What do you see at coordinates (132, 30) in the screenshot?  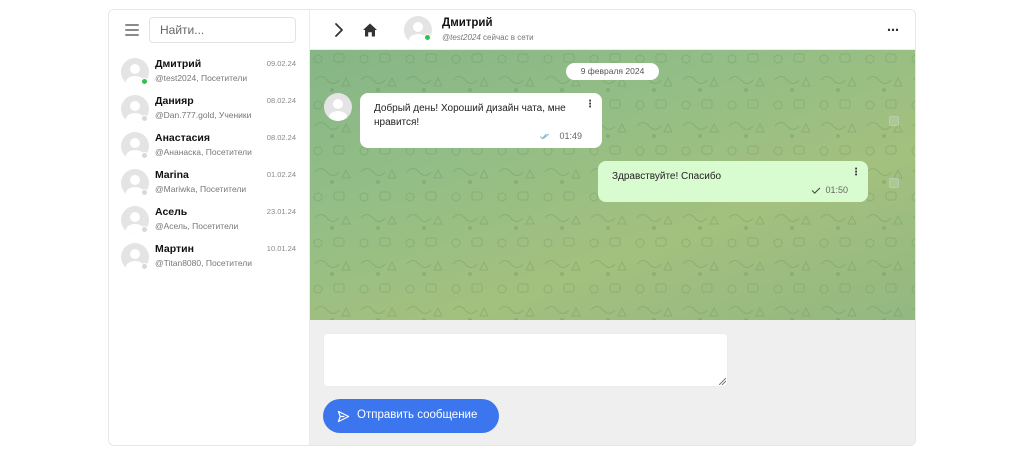 I see `menu-icon` at bounding box center [132, 30].